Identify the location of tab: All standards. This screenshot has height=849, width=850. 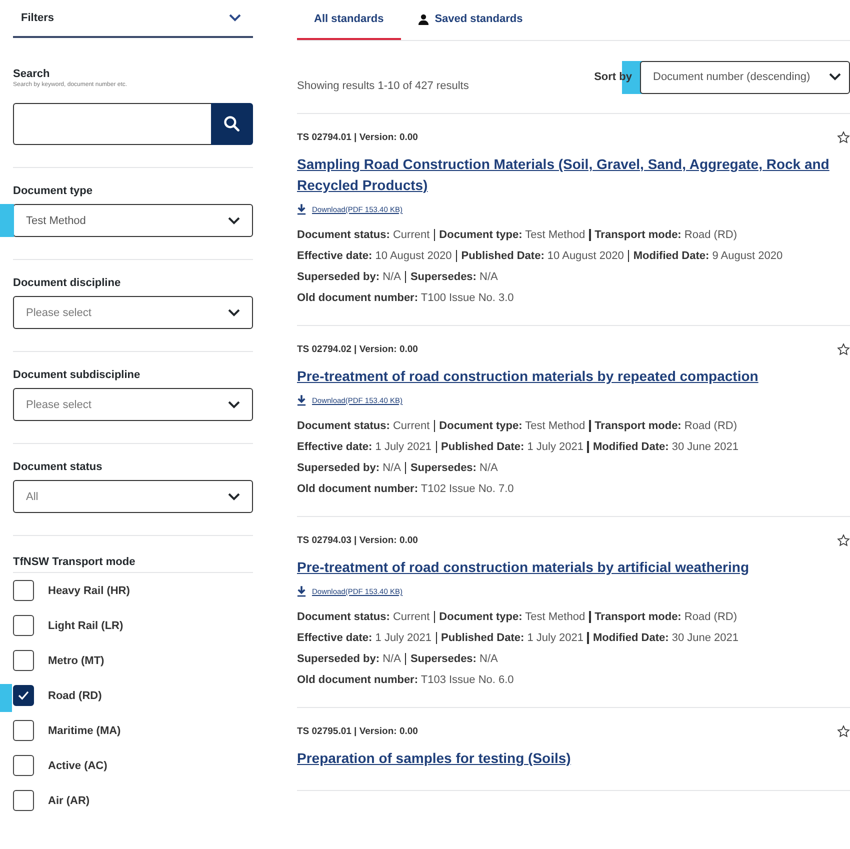
(349, 20).